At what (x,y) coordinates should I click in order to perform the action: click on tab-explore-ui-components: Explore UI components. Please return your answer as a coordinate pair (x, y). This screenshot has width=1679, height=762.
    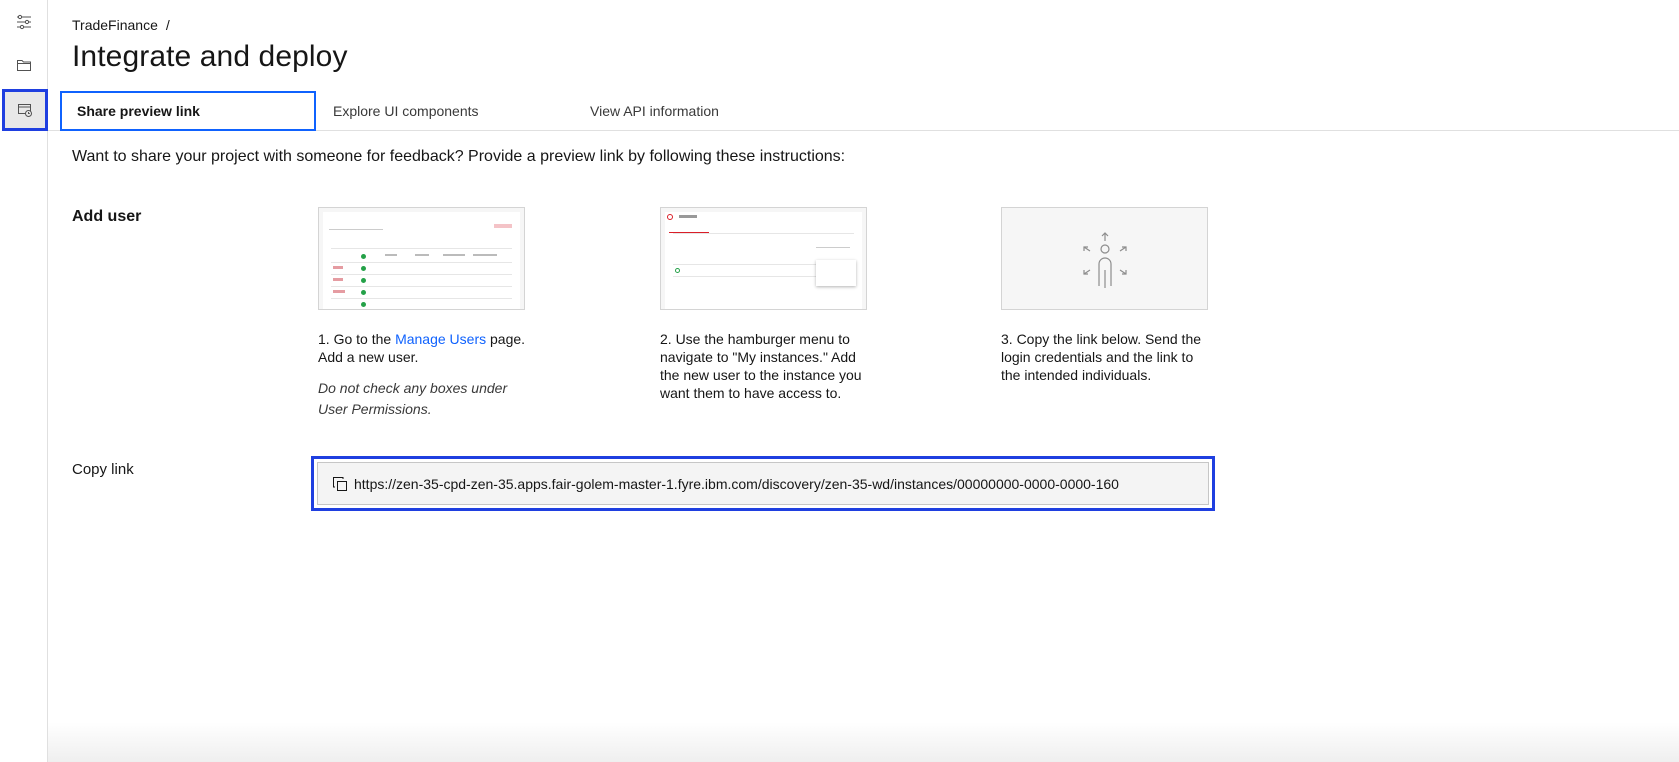
    Looking at the image, I should click on (453, 111).